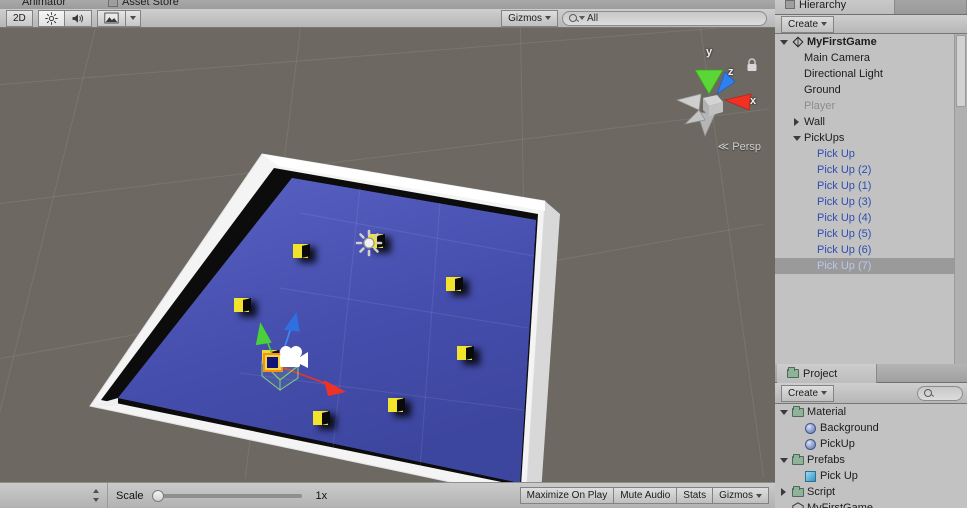 Image resolution: width=967 pixels, height=508 pixels. I want to click on project-item-row: Script, so click(871, 492).